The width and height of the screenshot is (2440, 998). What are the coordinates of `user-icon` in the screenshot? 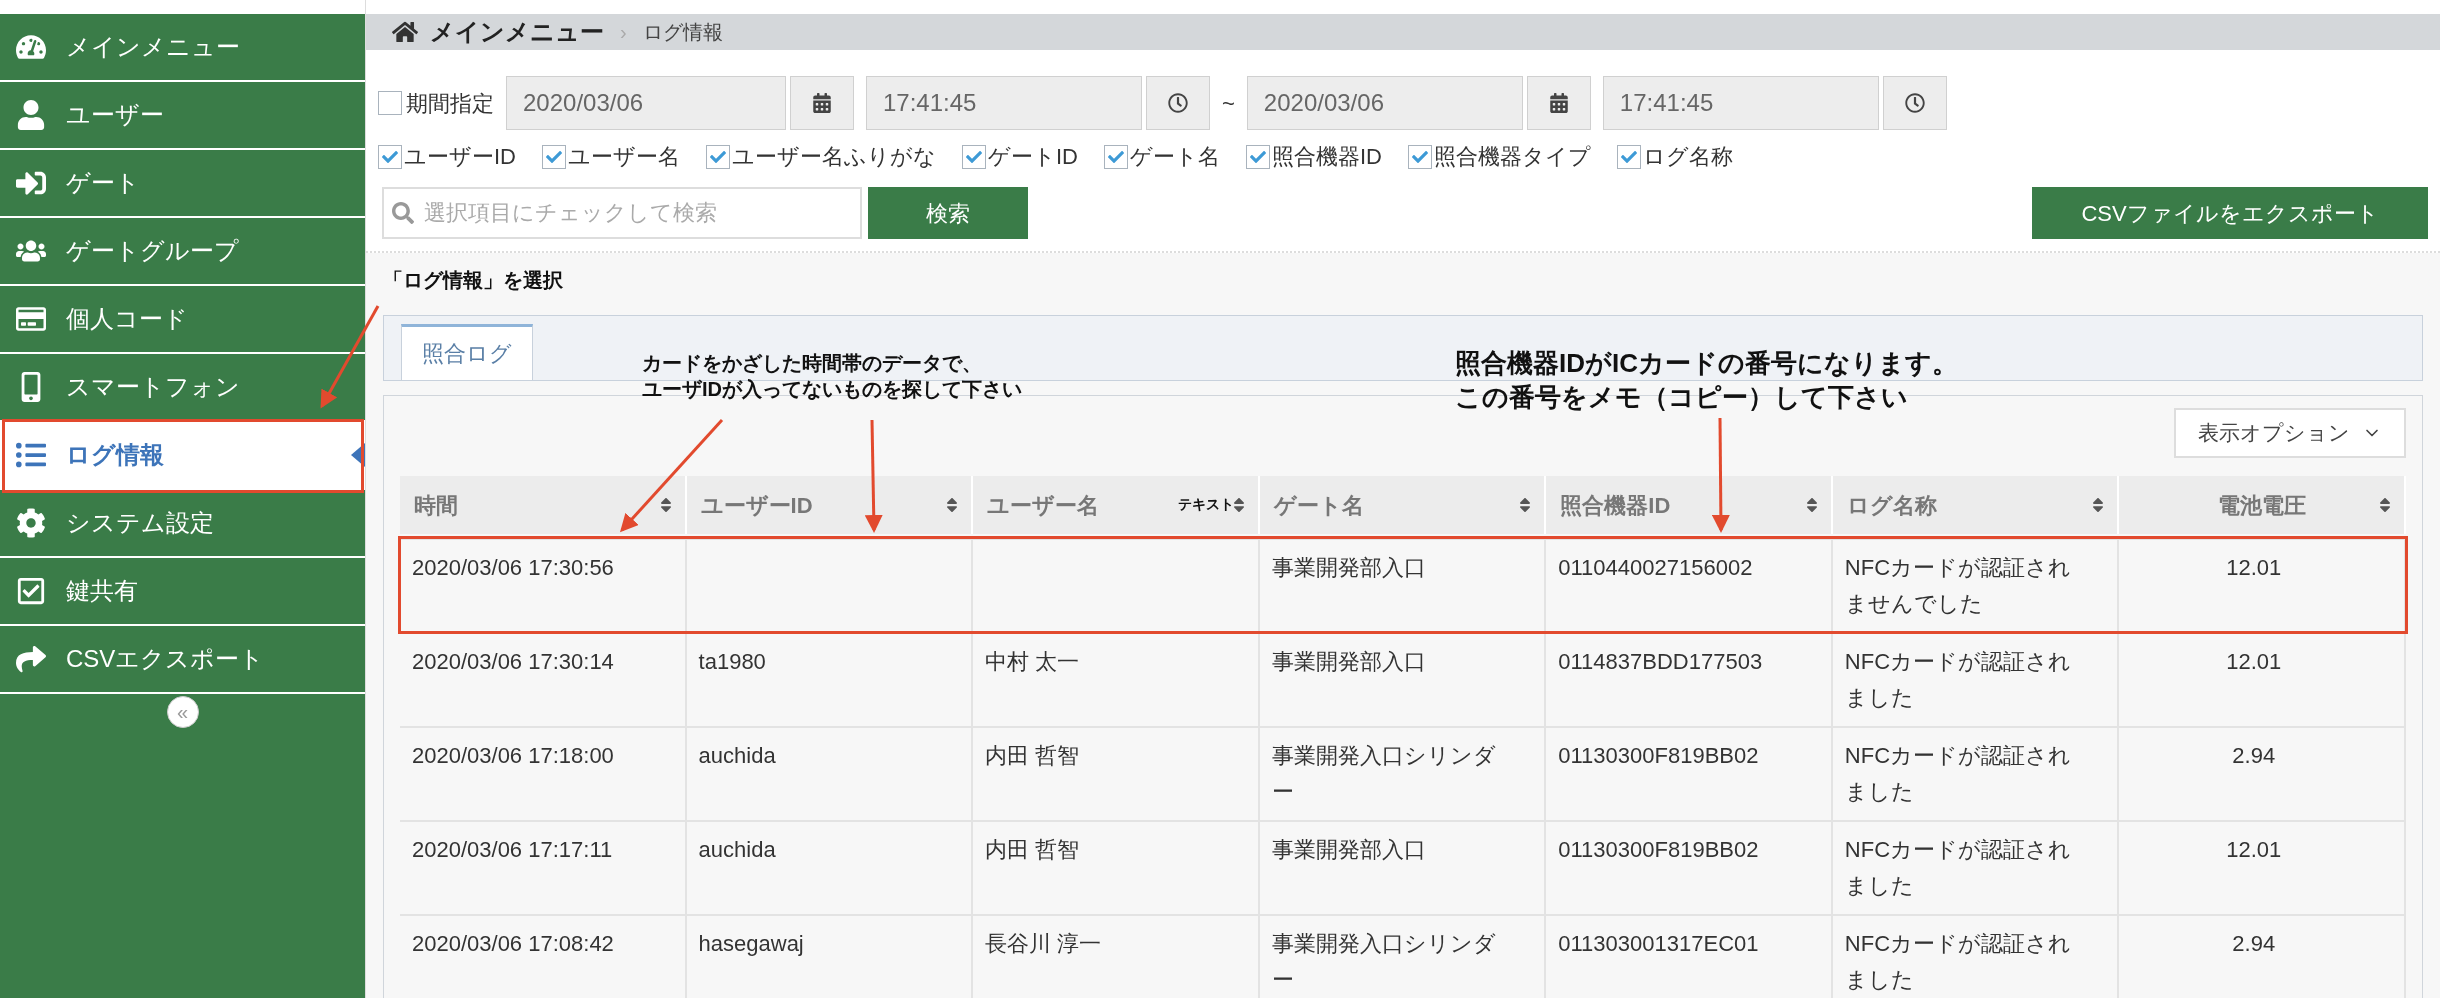 It's located at (31, 115).